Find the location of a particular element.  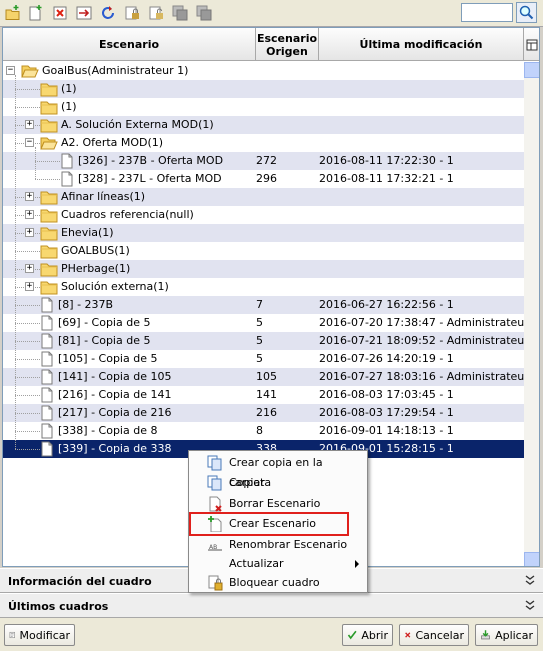

delete-icon is located at coordinates (60, 13).